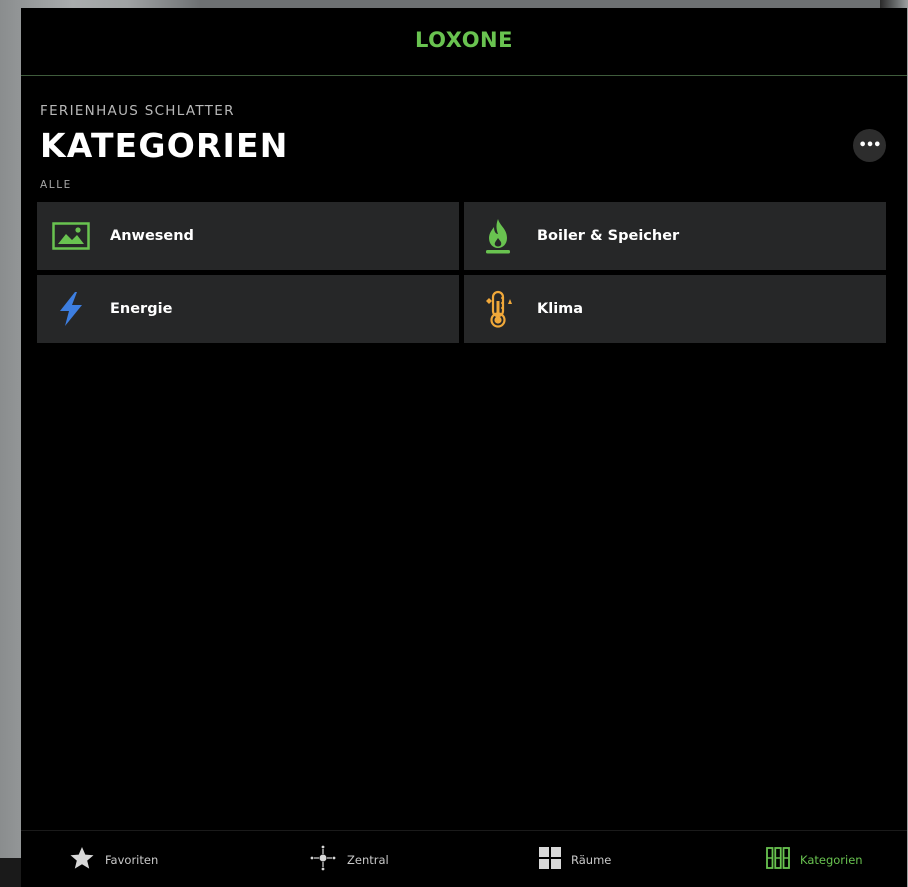 The width and height of the screenshot is (908, 887). I want to click on house-name: FERIENHAUS SCHLATTER, so click(137, 111).